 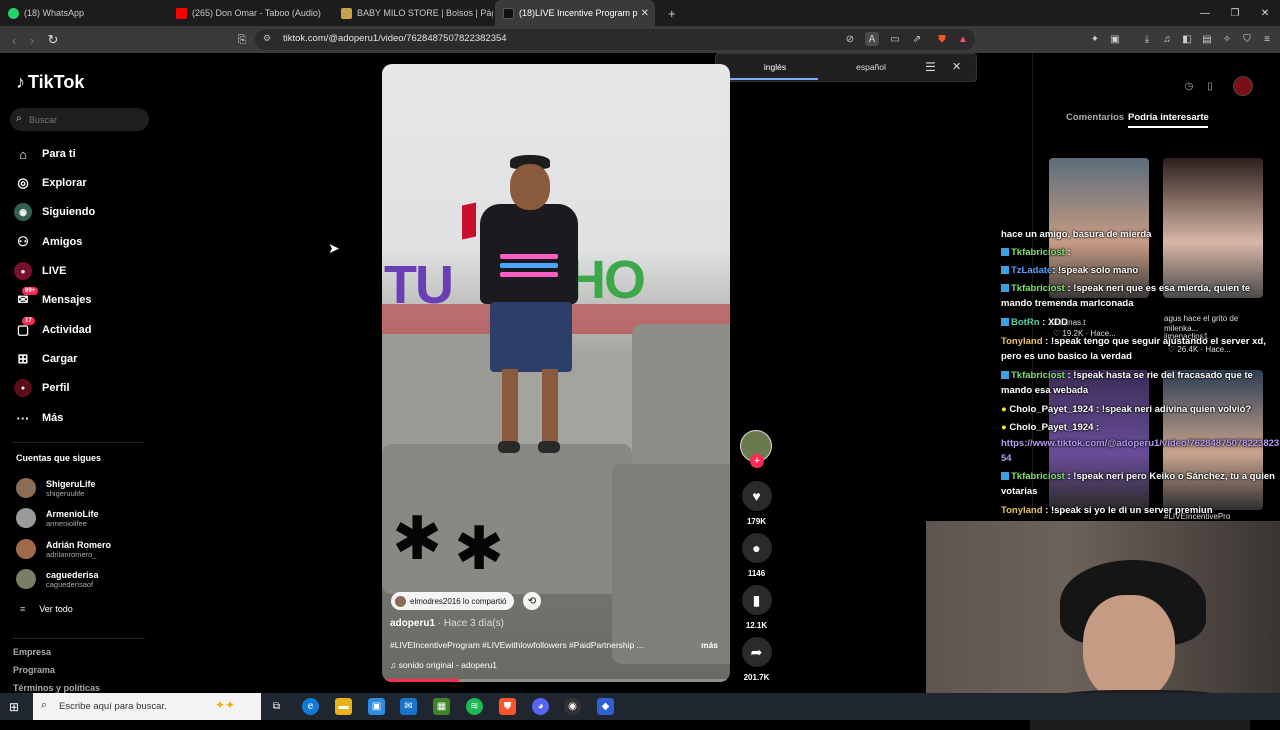 What do you see at coordinates (376, 706) in the screenshot?
I see `store-app-icon: ▣` at bounding box center [376, 706].